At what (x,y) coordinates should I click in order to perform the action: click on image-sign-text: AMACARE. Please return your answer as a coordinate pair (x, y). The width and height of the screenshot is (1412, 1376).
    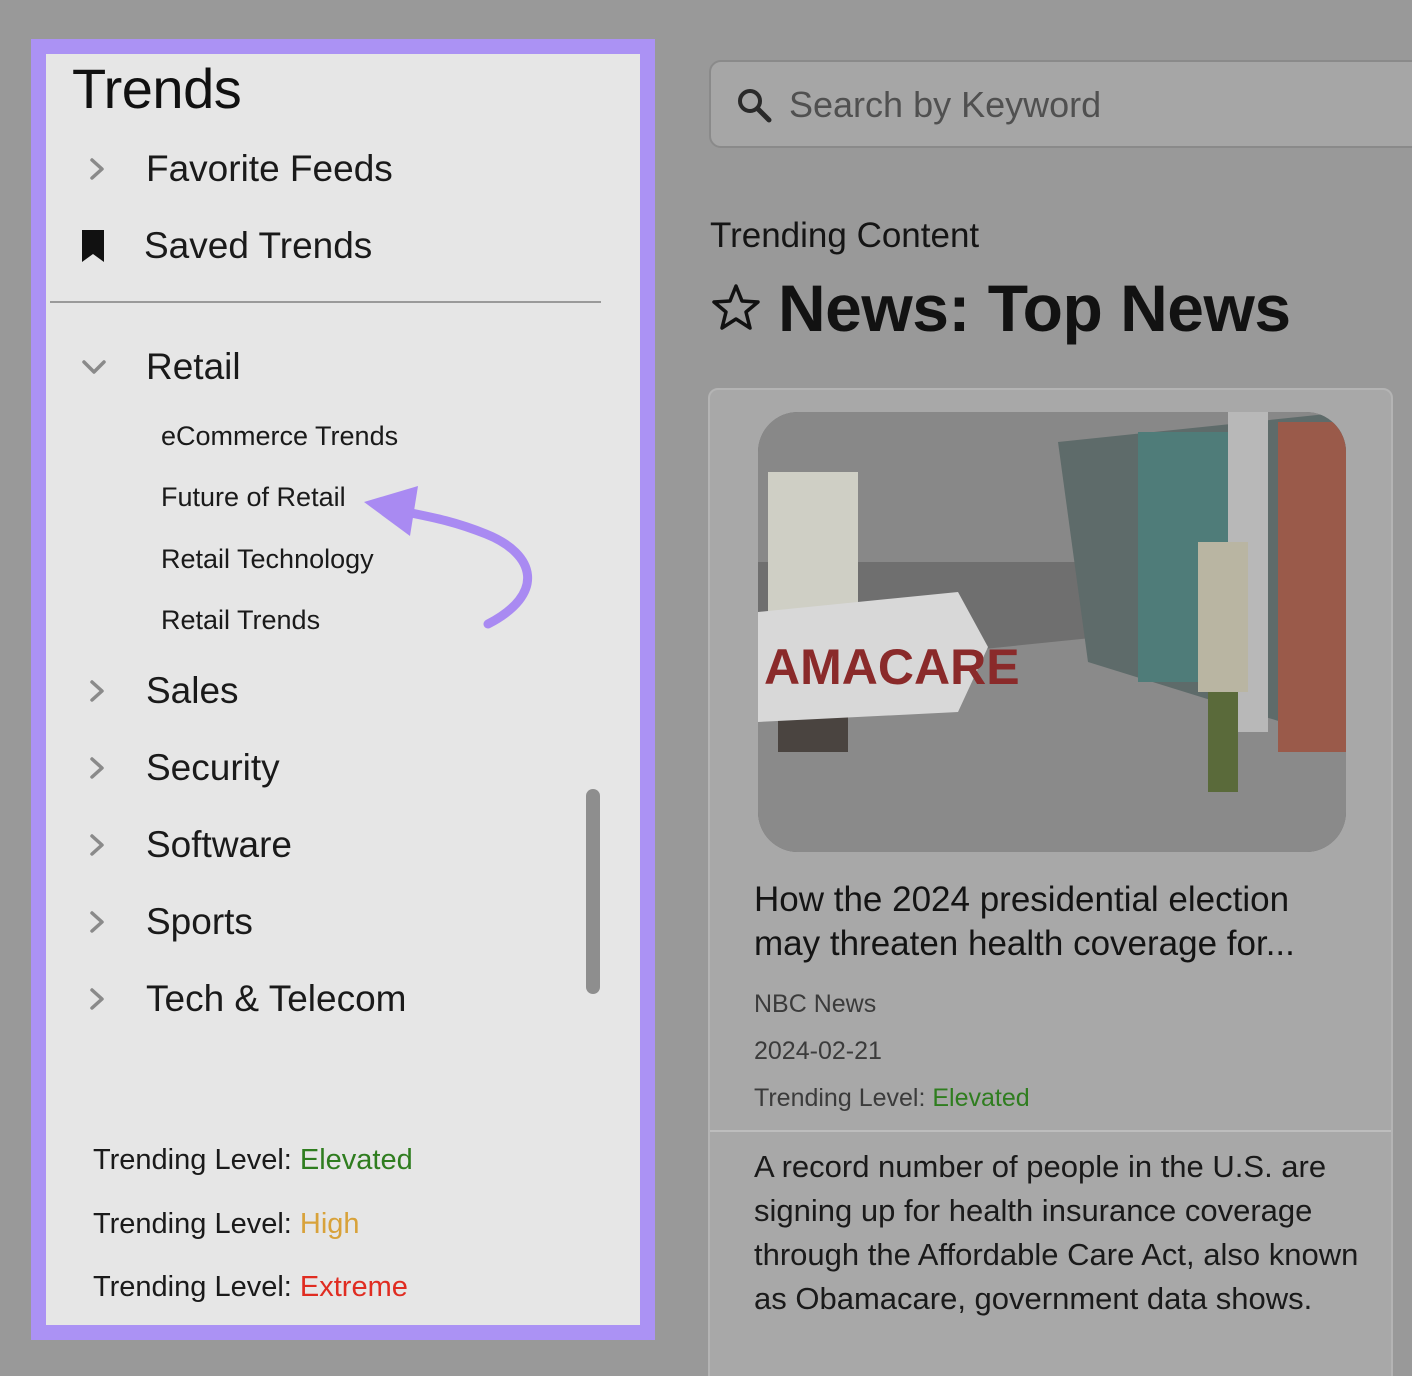
    Looking at the image, I should click on (892, 667).